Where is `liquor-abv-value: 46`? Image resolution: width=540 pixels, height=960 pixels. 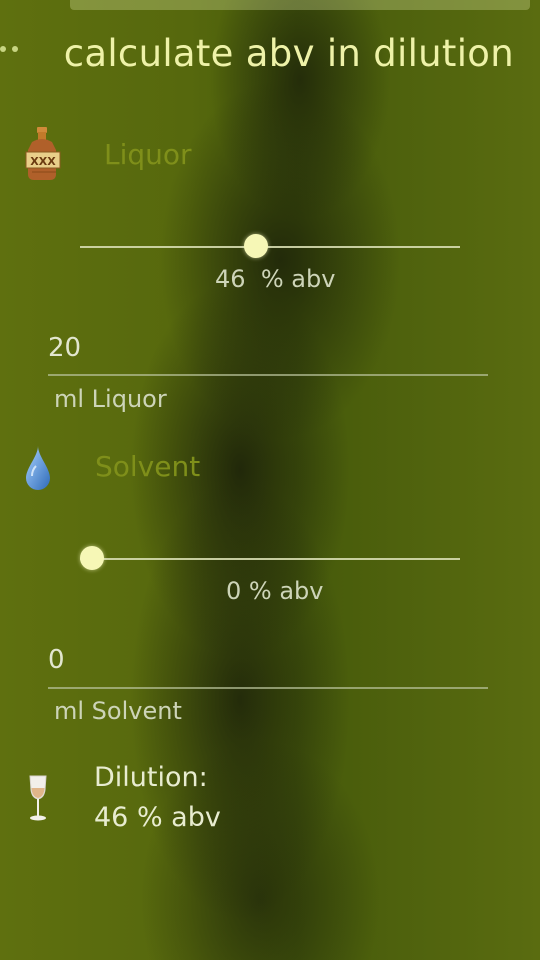
liquor-abv-value: 46 is located at coordinates (230, 279).